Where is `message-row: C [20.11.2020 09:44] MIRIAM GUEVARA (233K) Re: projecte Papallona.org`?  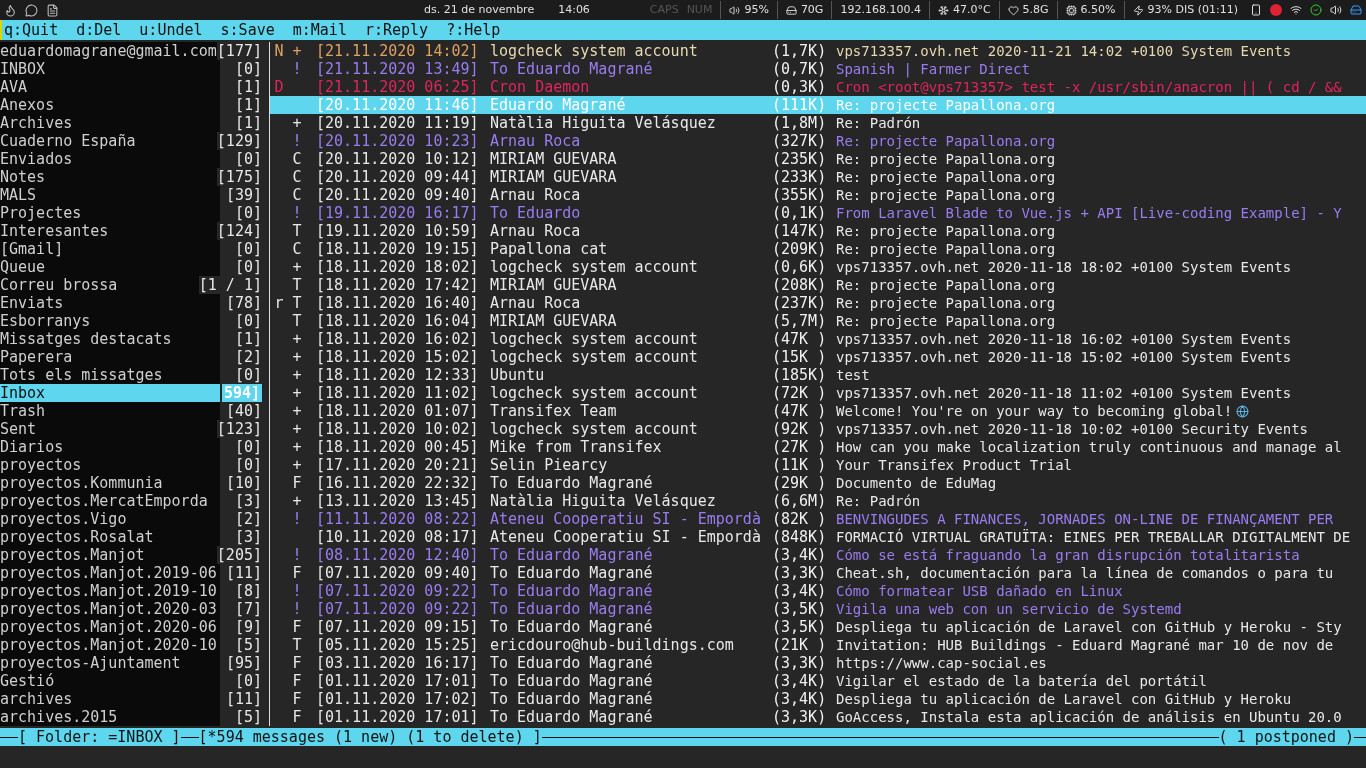 message-row: C [20.11.2020 09:44] MIRIAM GUEVARA (233K) Re: projecte Papallona.org is located at coordinates (818, 177).